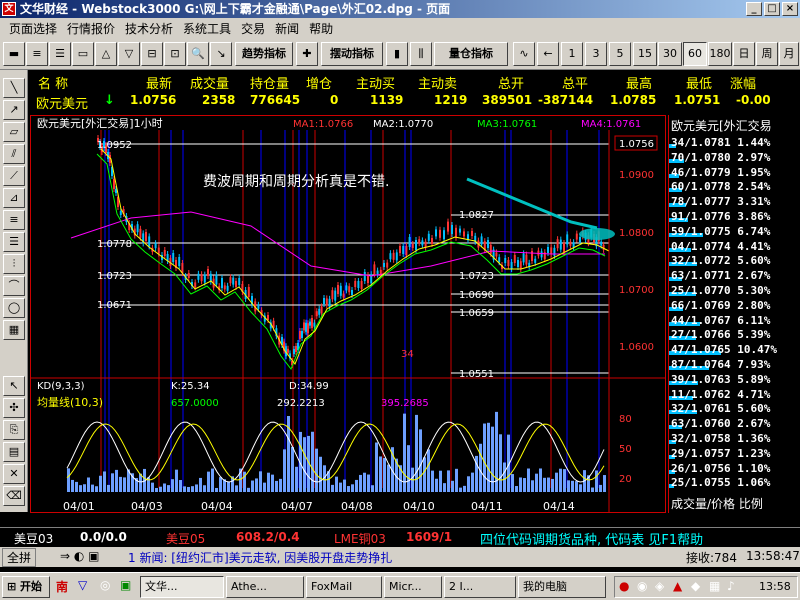 This screenshot has width=800, height=600. Describe the element at coordinates (720, 423) in the screenshot. I see `price-row: 63/1.0760 2.67%` at that location.